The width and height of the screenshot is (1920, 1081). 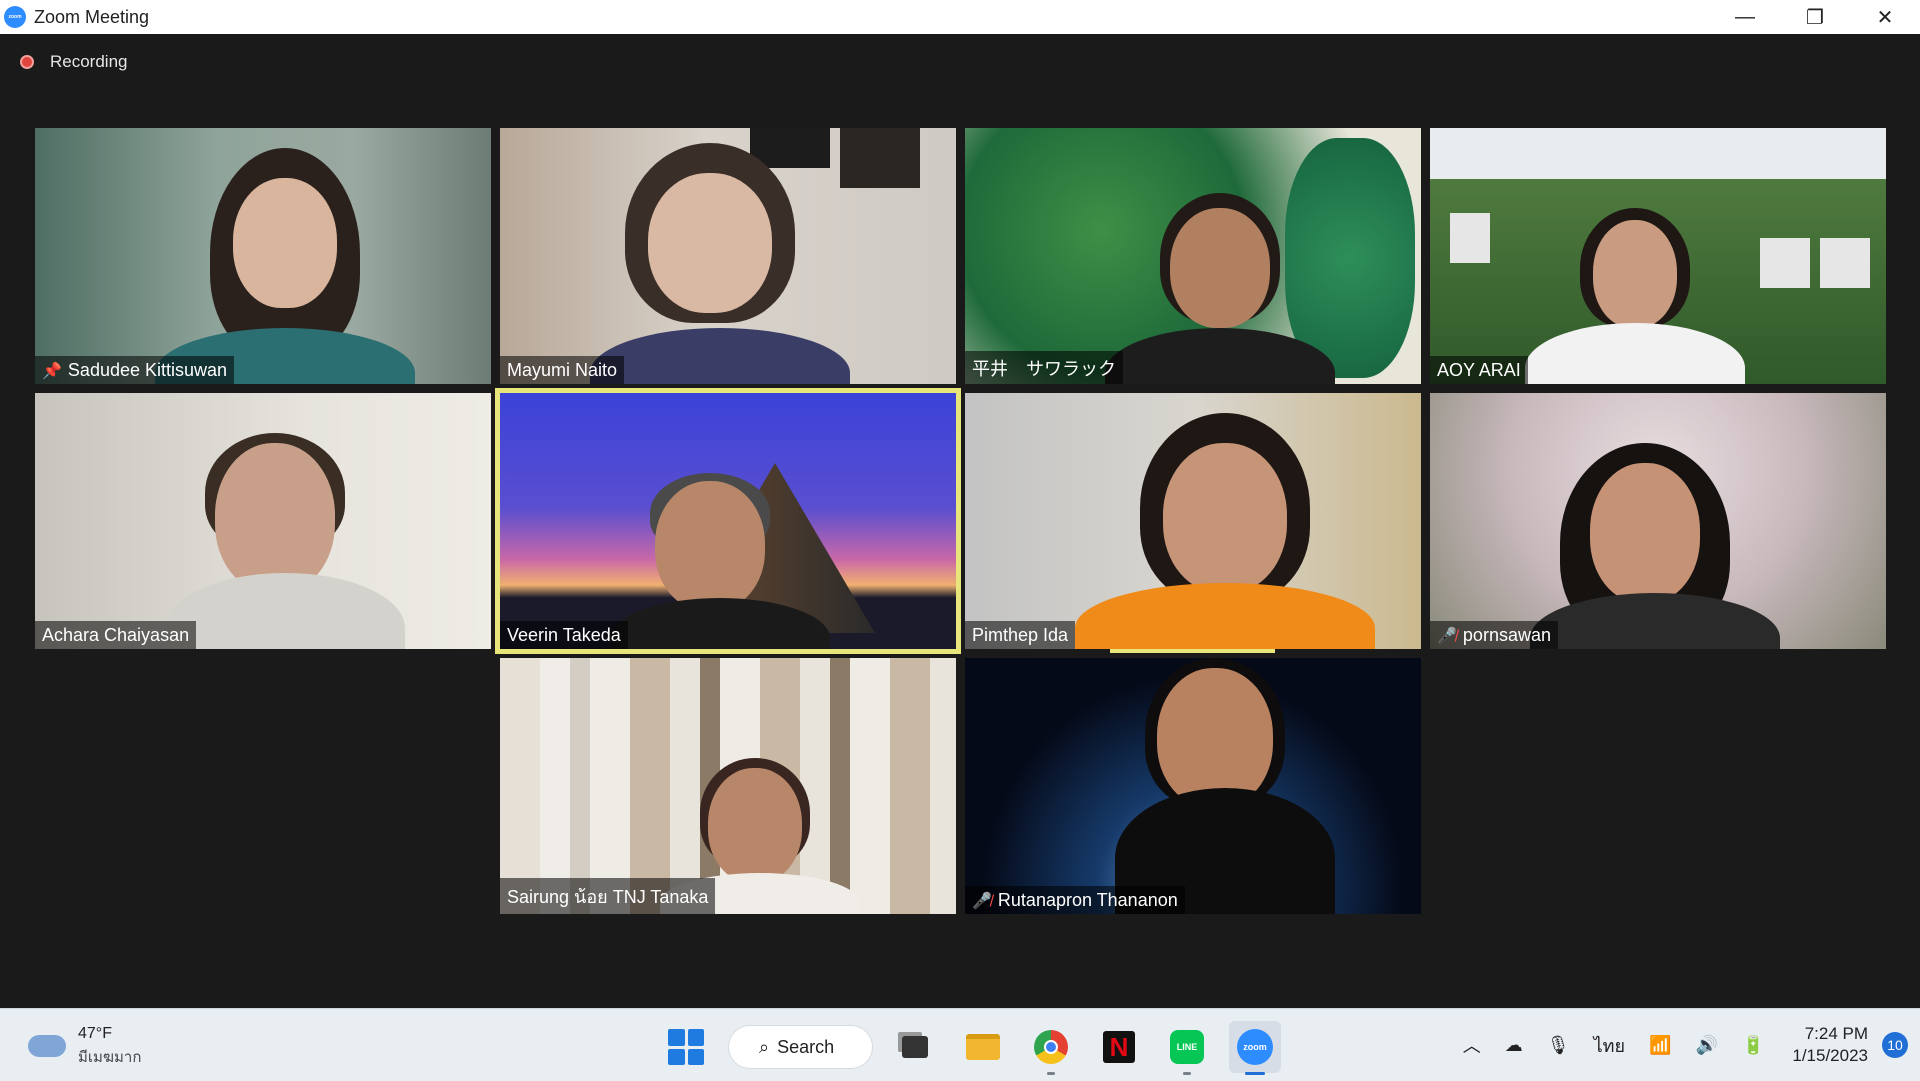 I want to click on participant-name-tag: Achara Chaiyasan, so click(x=116, y=635).